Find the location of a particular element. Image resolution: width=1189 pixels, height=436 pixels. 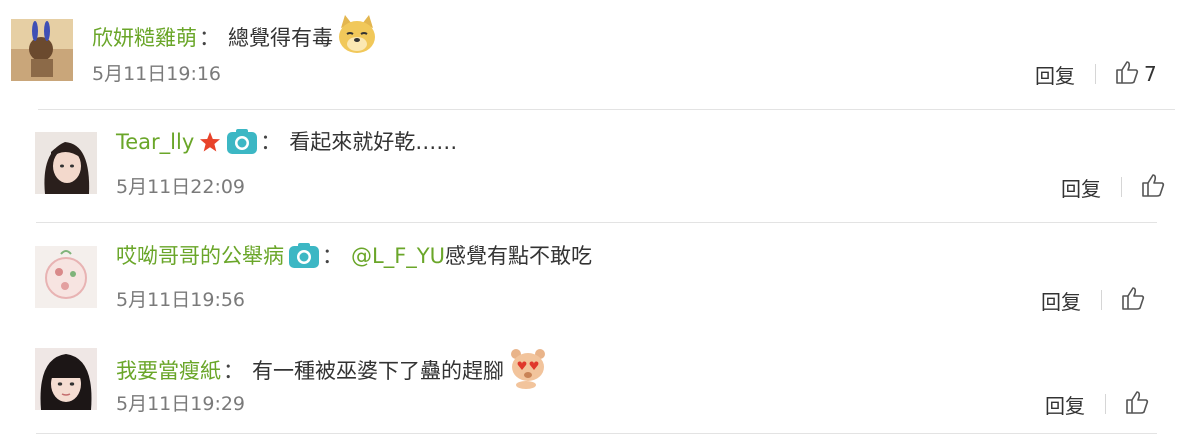

like-count: 7 is located at coordinates (1150, 74).